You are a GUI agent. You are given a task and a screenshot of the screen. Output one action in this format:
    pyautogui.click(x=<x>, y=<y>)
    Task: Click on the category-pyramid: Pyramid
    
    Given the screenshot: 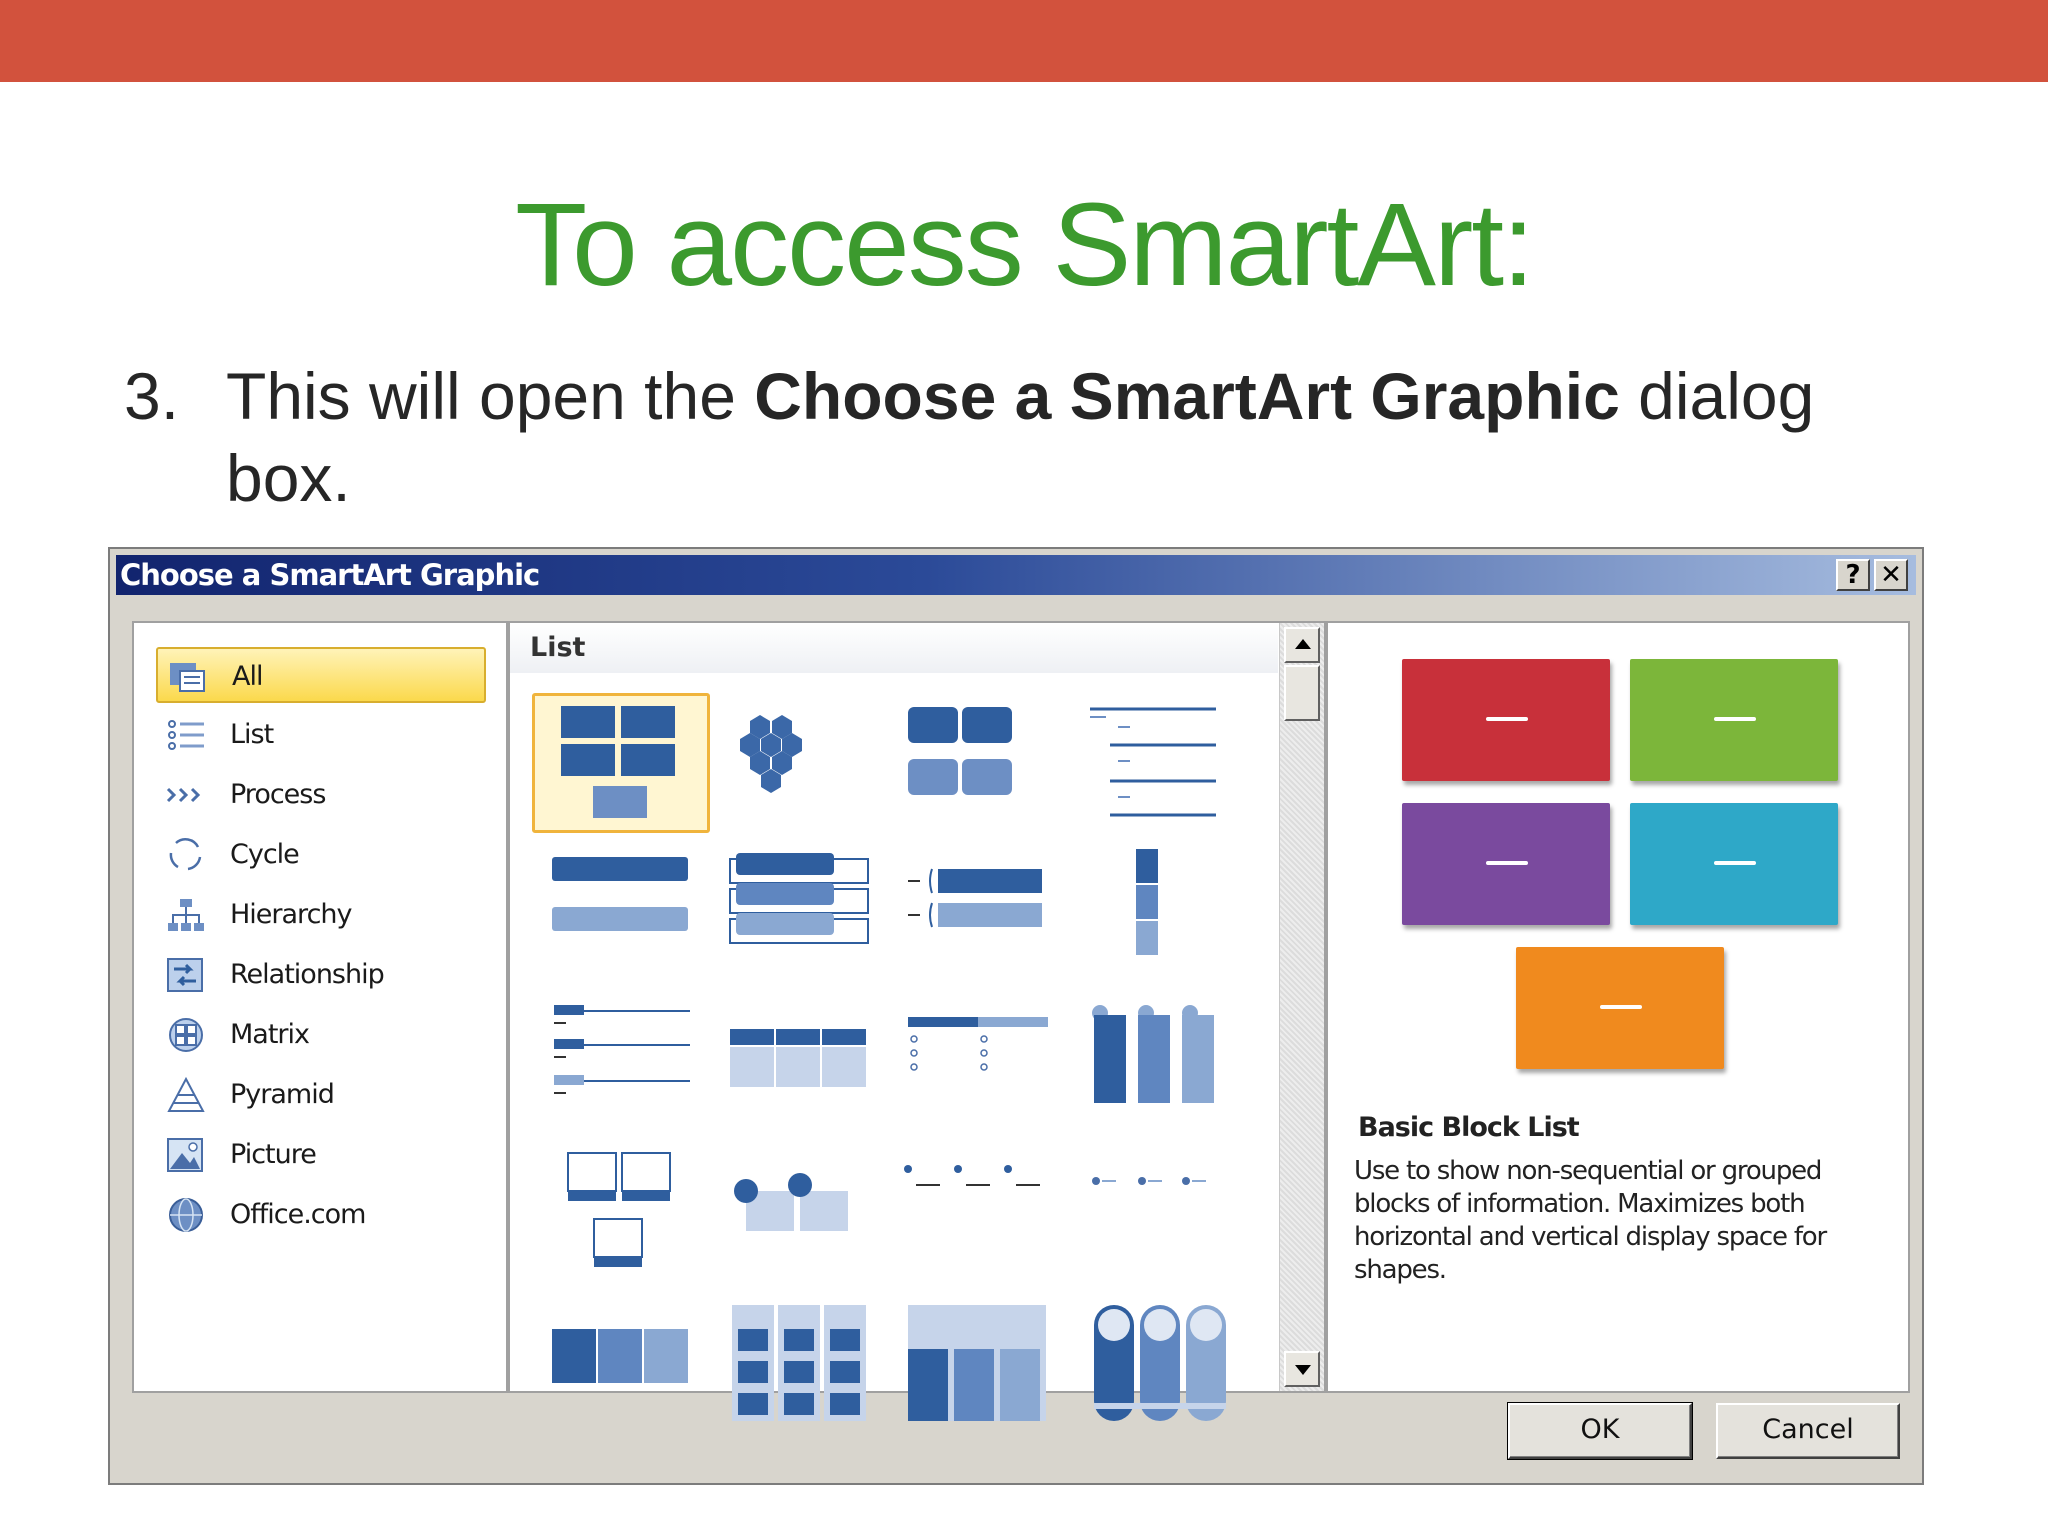 What is the action you would take?
    pyautogui.click(x=321, y=1095)
    